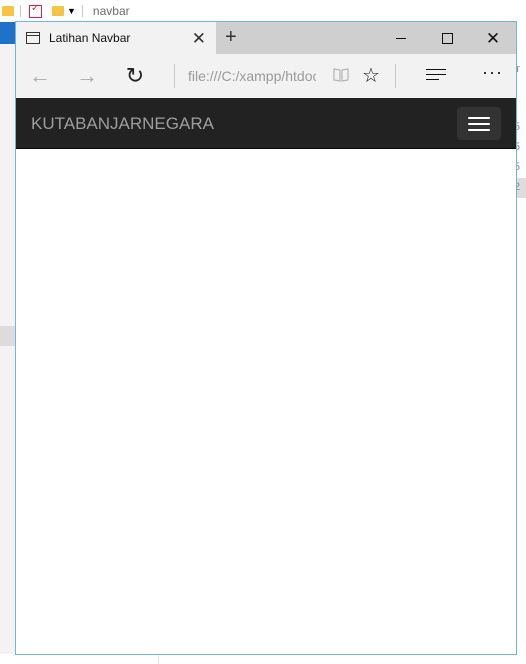 Image resolution: width=526 pixels, height=664 pixels. Describe the element at coordinates (122, 124) in the screenshot. I see `navbar-brand: KUTABANJARNEGARA` at that location.